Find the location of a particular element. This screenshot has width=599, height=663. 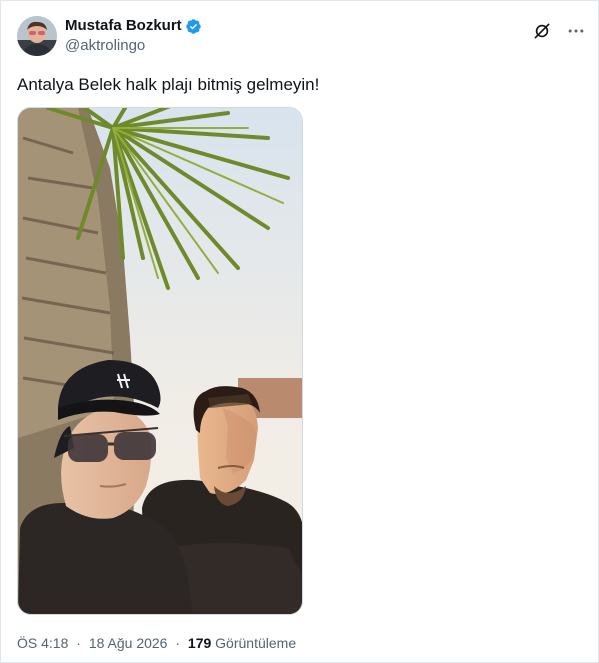

more-icon is located at coordinates (576, 31).